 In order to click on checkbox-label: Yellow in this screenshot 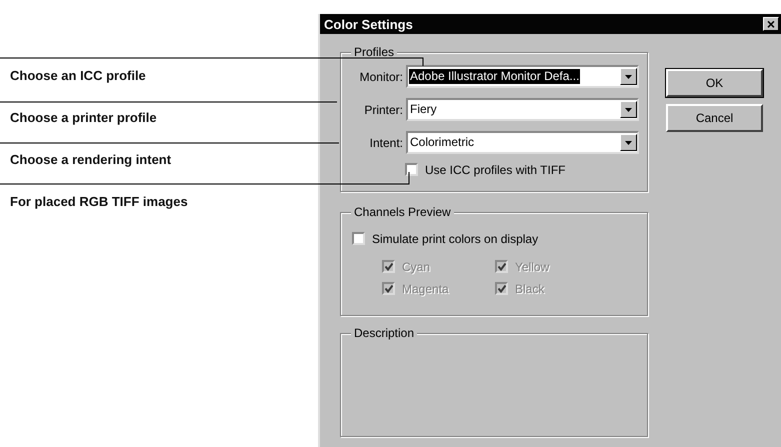, I will do `click(532, 267)`.